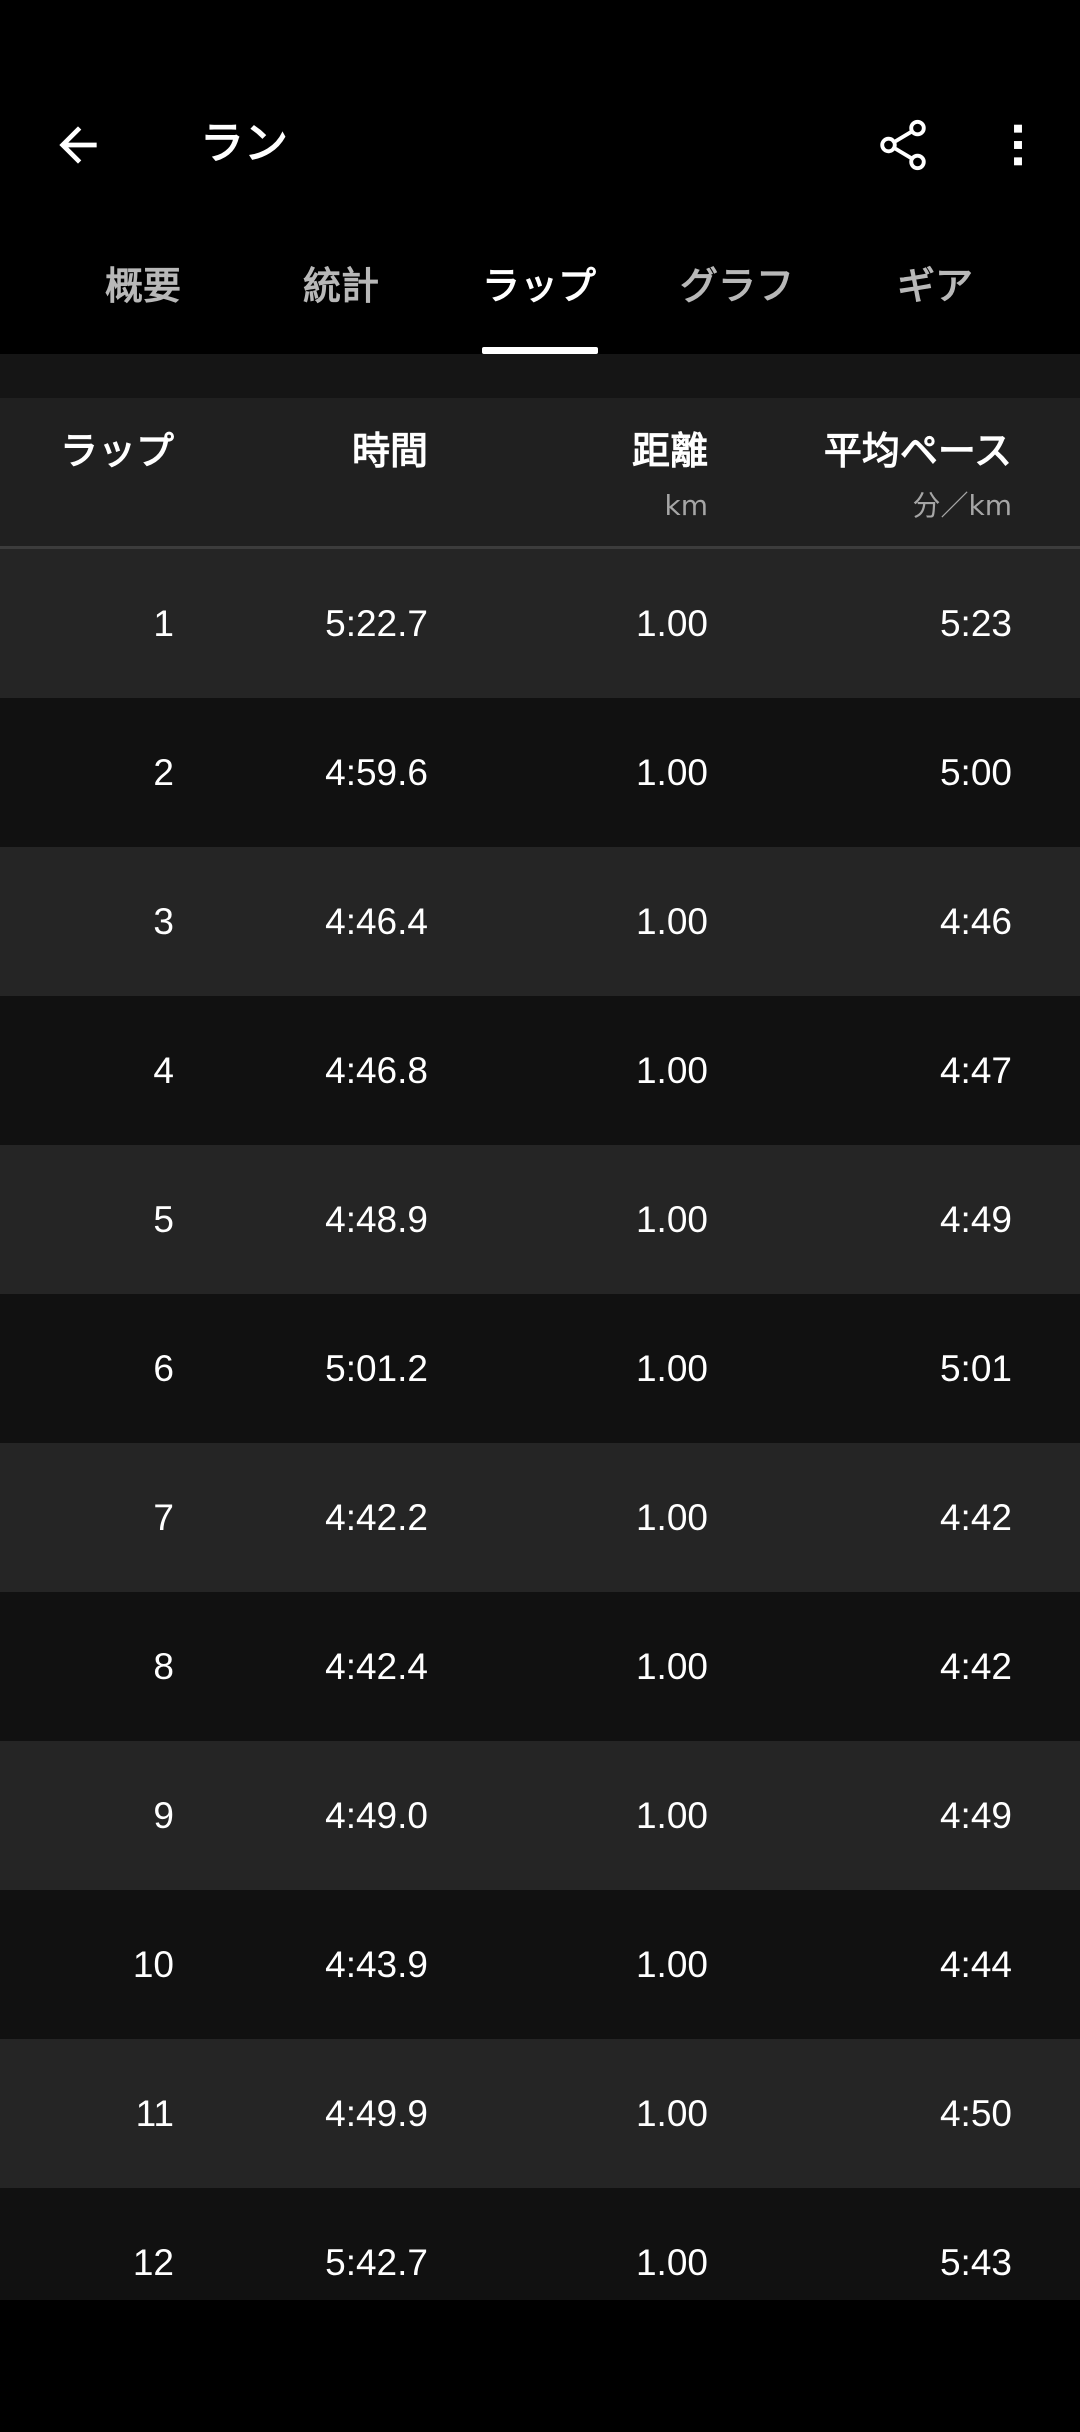 This screenshot has width=1080, height=2432. I want to click on lap-number: 7, so click(163, 1517).